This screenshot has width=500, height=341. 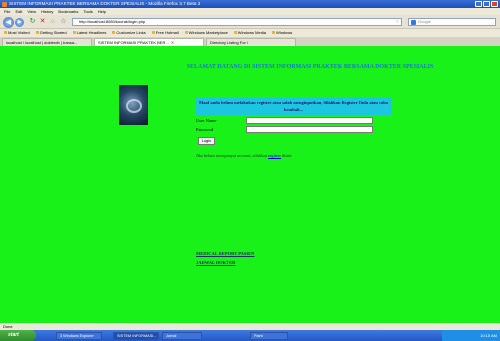 What do you see at coordinates (79, 335) in the screenshot?
I see `taskbar-item-explorer: 3 Windows Explorer` at bounding box center [79, 335].